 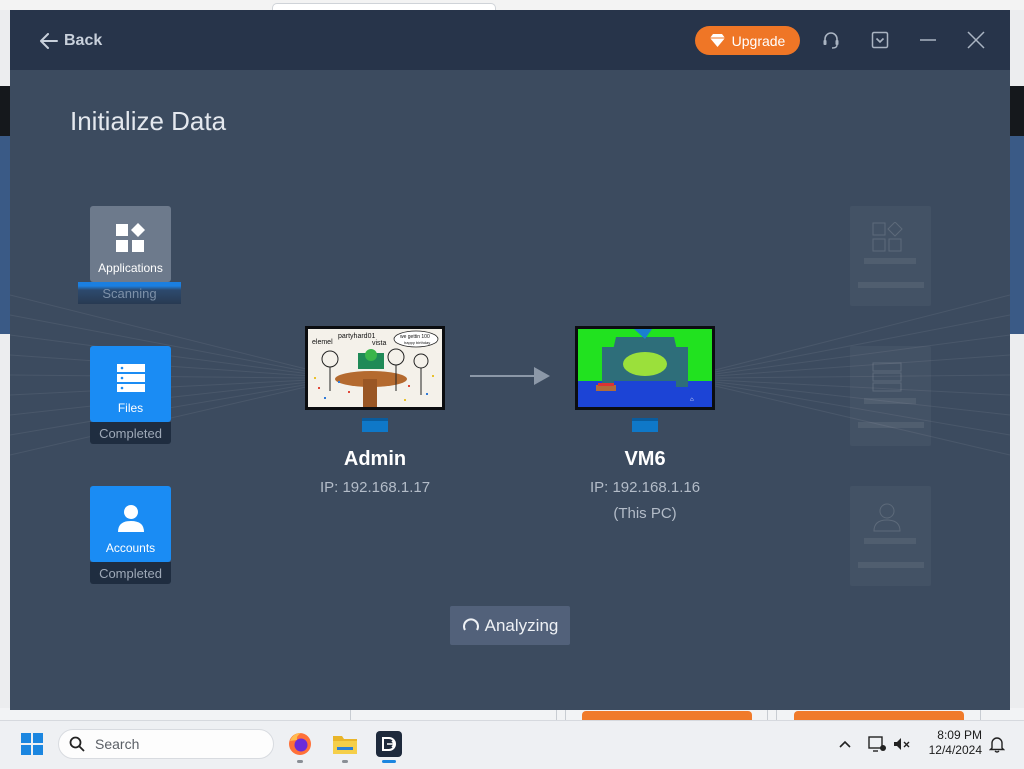 What do you see at coordinates (130, 408) in the screenshot?
I see `category-label: Files` at bounding box center [130, 408].